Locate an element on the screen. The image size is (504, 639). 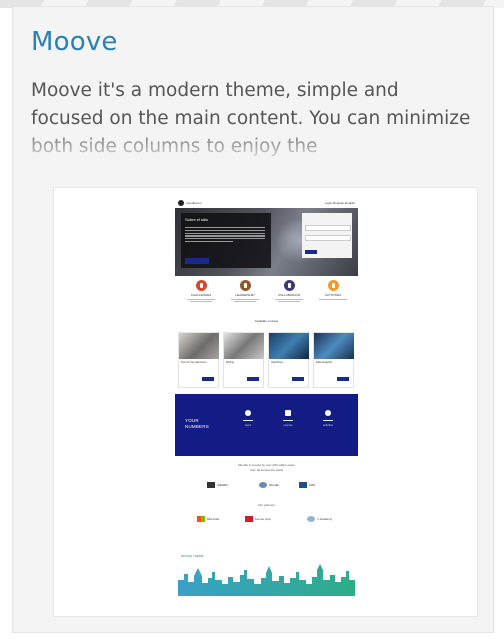
course-name: Data analytics is located at coordinates (324, 362).